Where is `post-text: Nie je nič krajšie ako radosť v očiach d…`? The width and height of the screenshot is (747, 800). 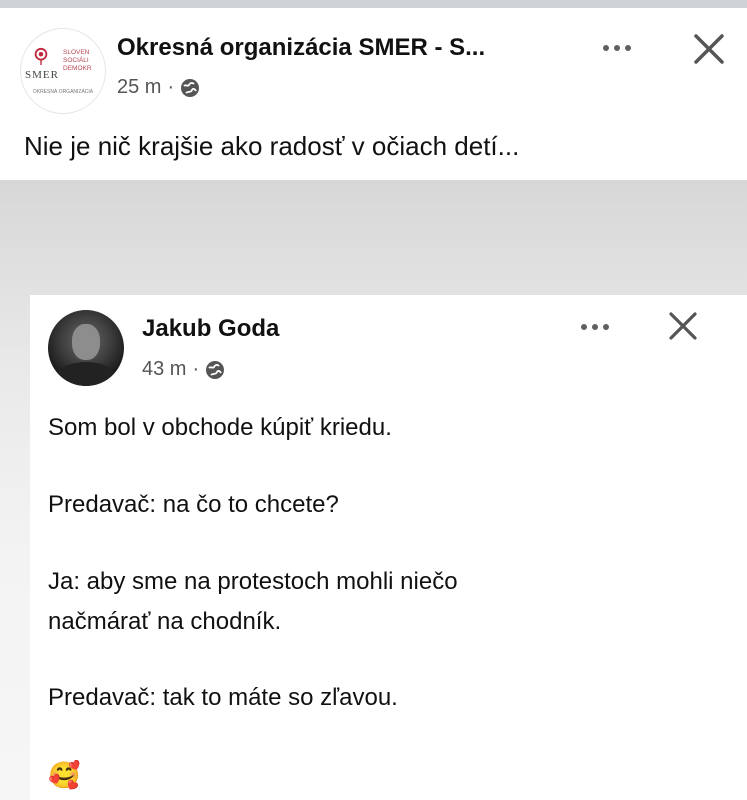
post-text: Nie je nič krajšie ako radosť v očiach d… is located at coordinates (272, 146).